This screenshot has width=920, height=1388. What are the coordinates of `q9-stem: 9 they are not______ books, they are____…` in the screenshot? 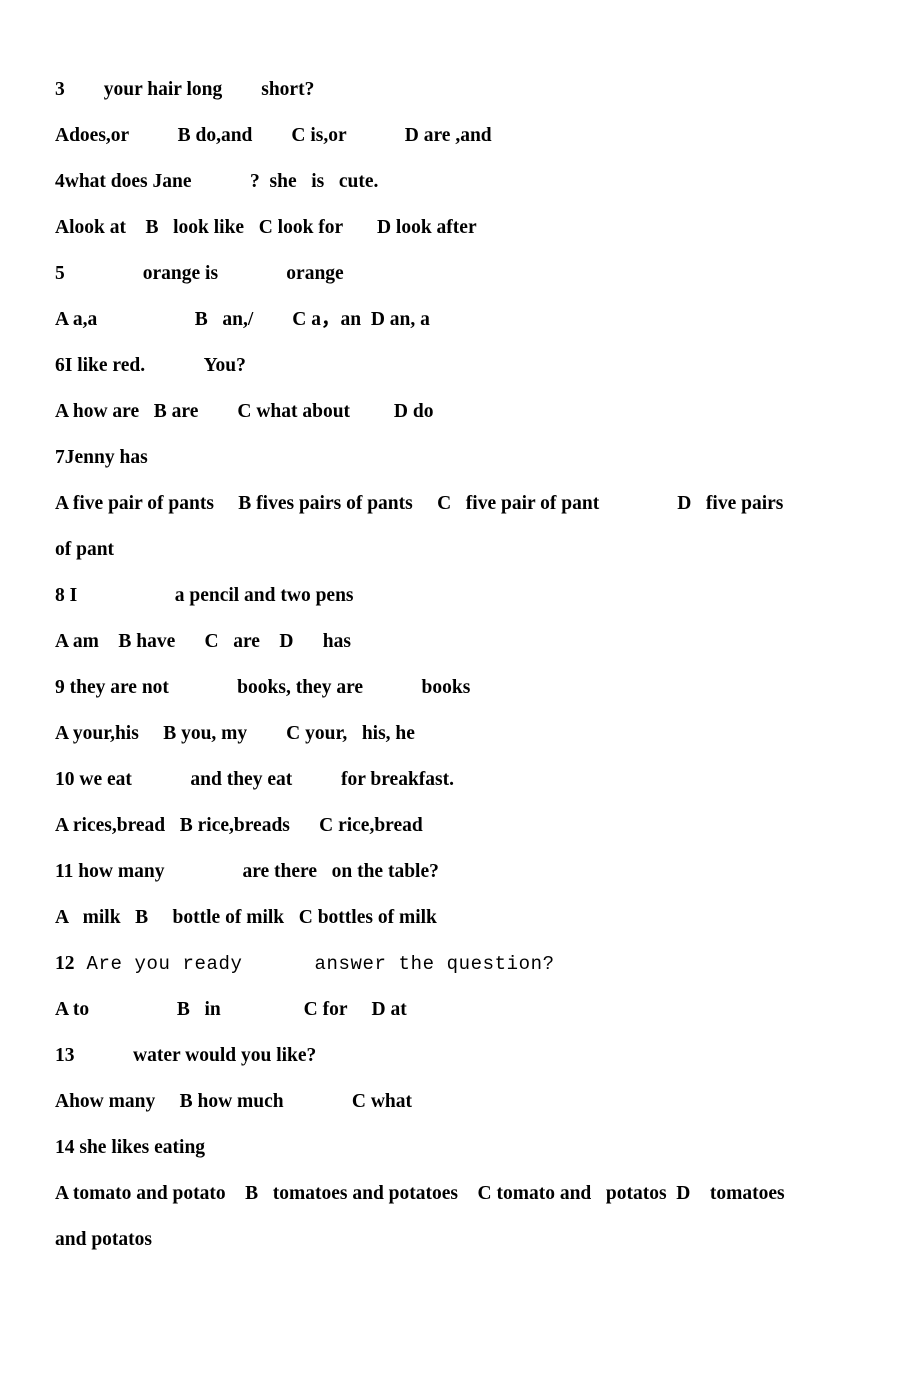 It's located at (263, 687).